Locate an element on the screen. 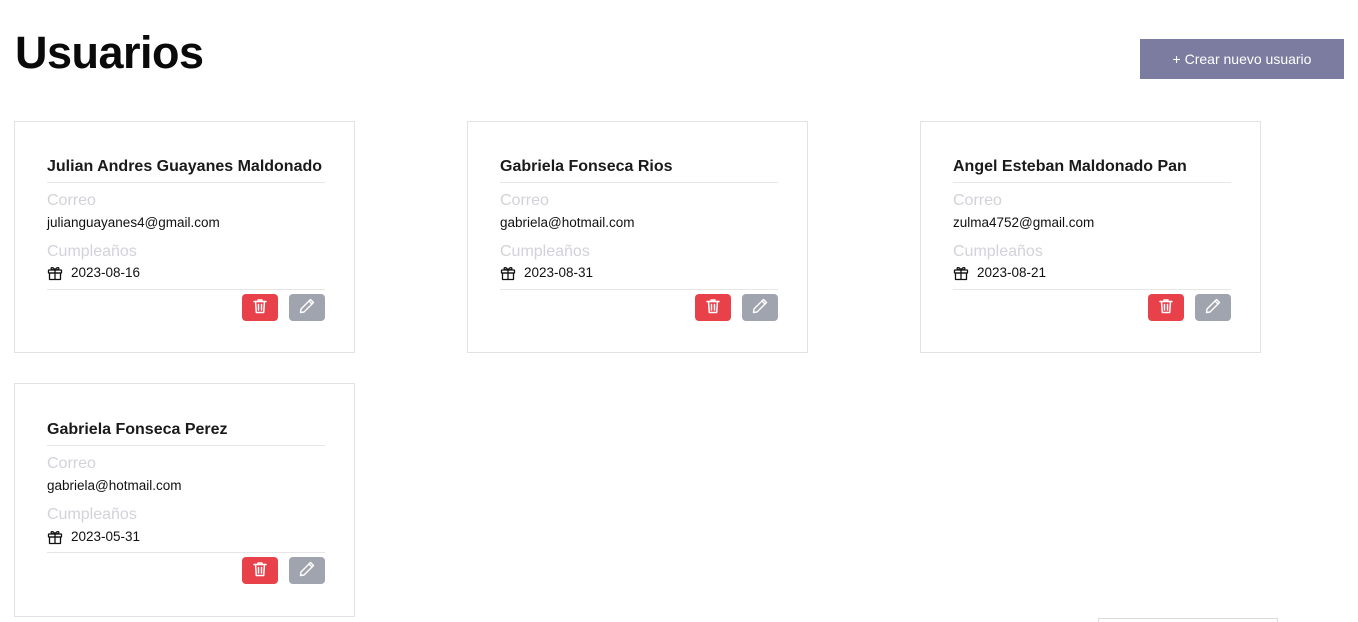  page-title: Usuarios is located at coordinates (109, 52).